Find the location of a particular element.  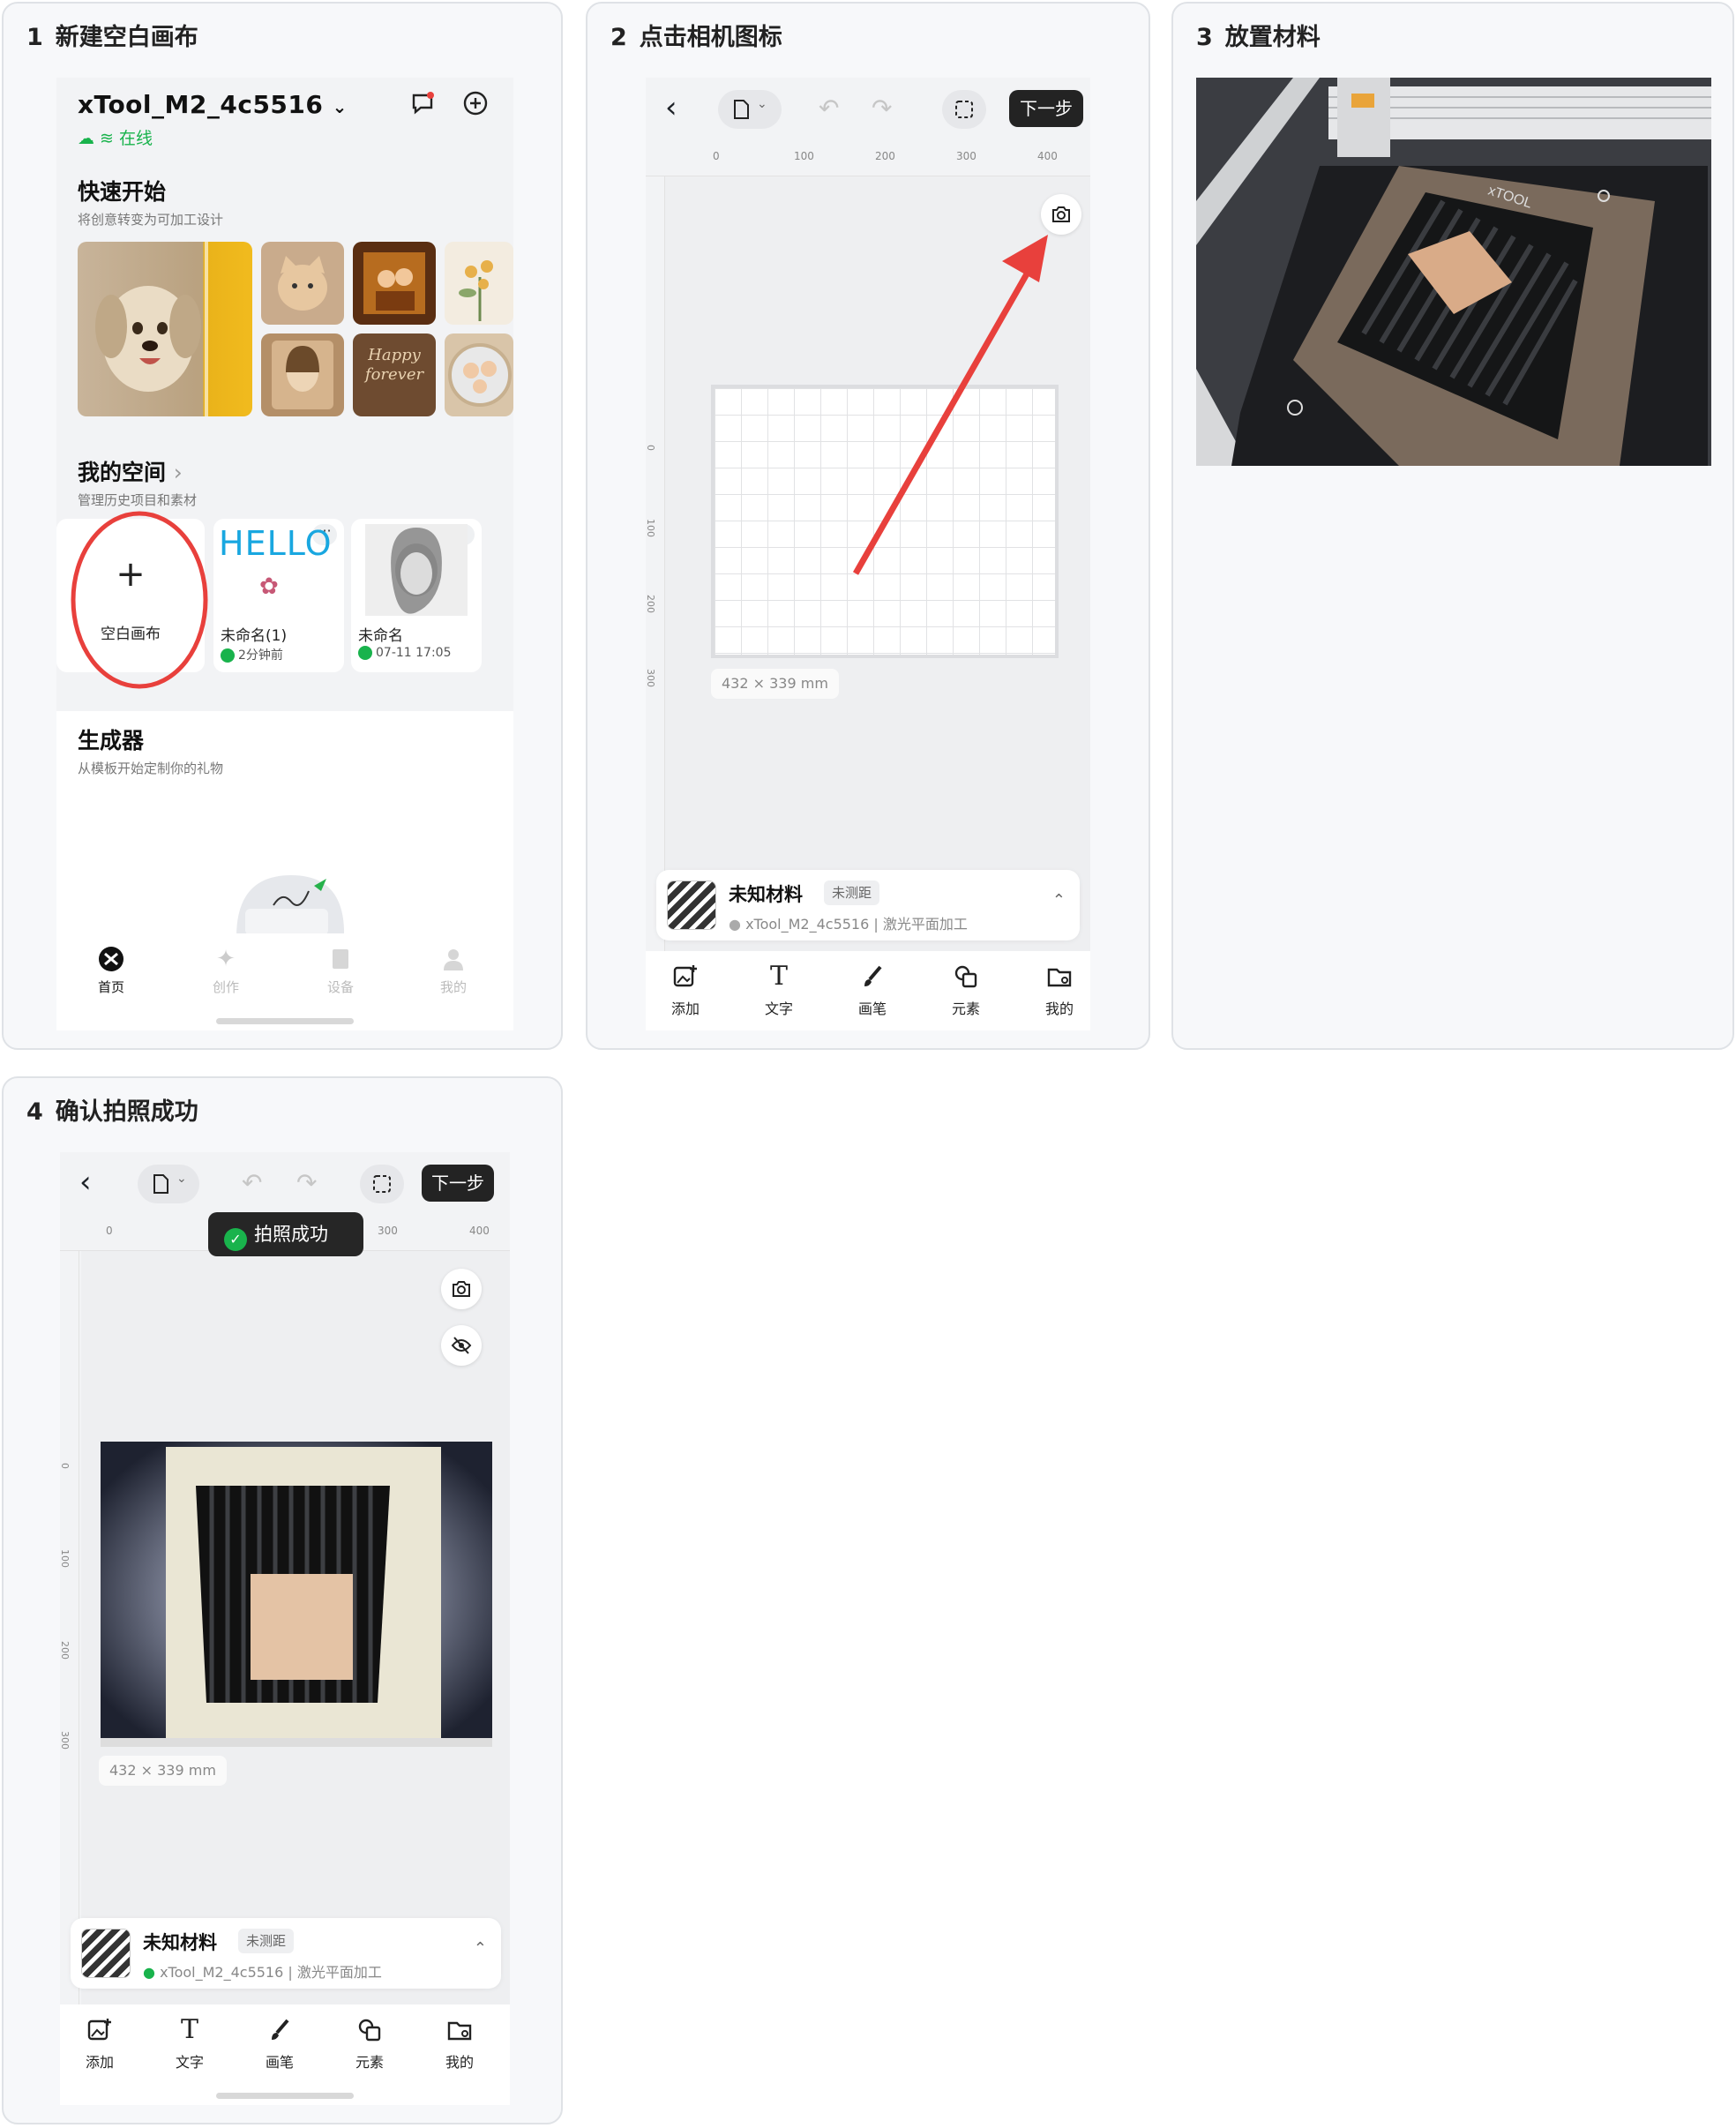

brush-icon is located at coordinates (872, 976).